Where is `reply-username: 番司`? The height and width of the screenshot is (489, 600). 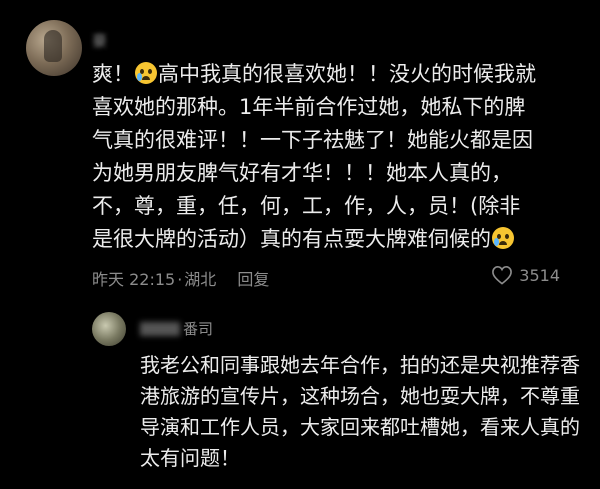
reply-username: 番司 is located at coordinates (176, 328).